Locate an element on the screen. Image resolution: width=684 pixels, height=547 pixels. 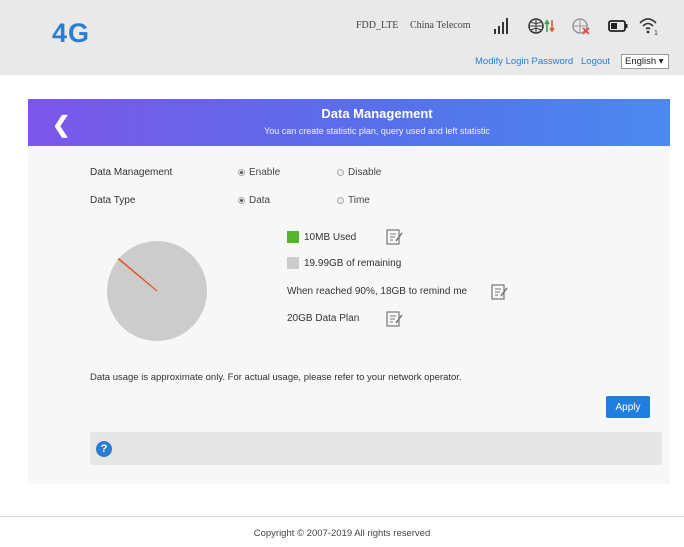
disable-label: Disable is located at coordinates (365, 172).